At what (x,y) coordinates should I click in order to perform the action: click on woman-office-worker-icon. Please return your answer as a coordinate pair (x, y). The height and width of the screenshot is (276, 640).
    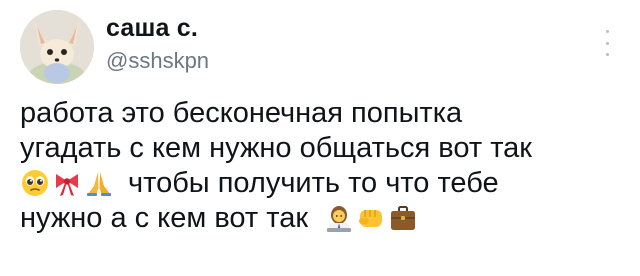
    Looking at the image, I should click on (339, 218).